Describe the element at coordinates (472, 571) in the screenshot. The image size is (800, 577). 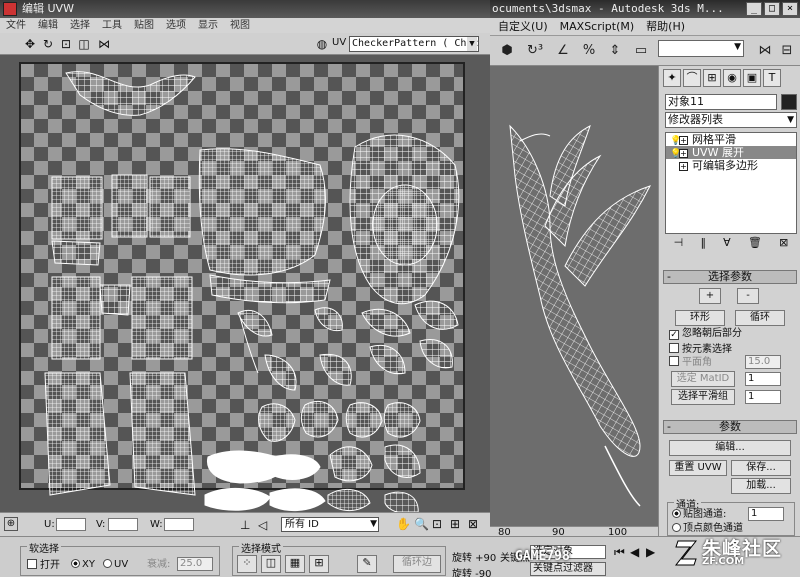
I see `rotate-minus-90-label: 旋转 -90` at that location.